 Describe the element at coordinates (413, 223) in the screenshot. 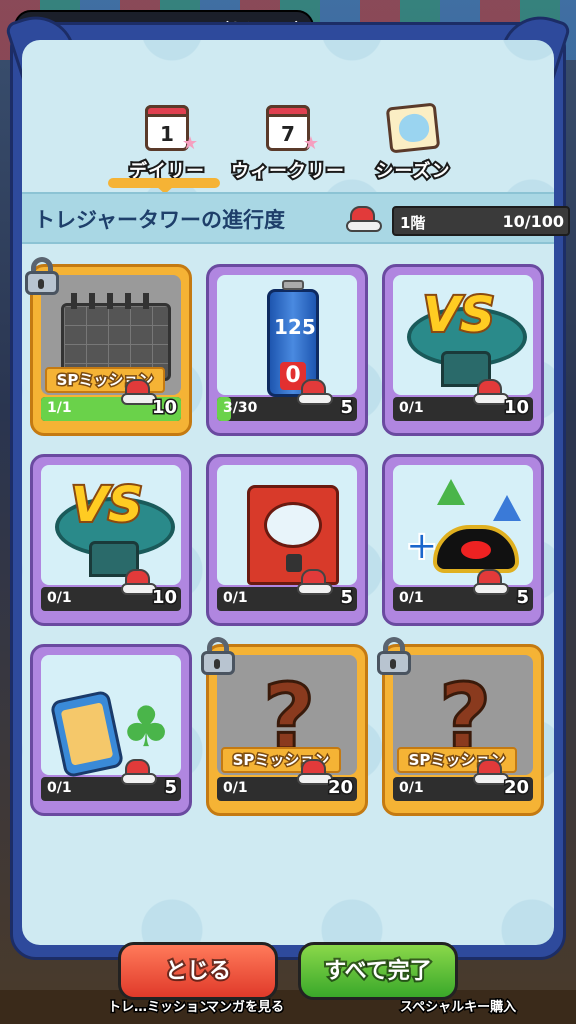

I see `progress-floor: 1階` at that location.